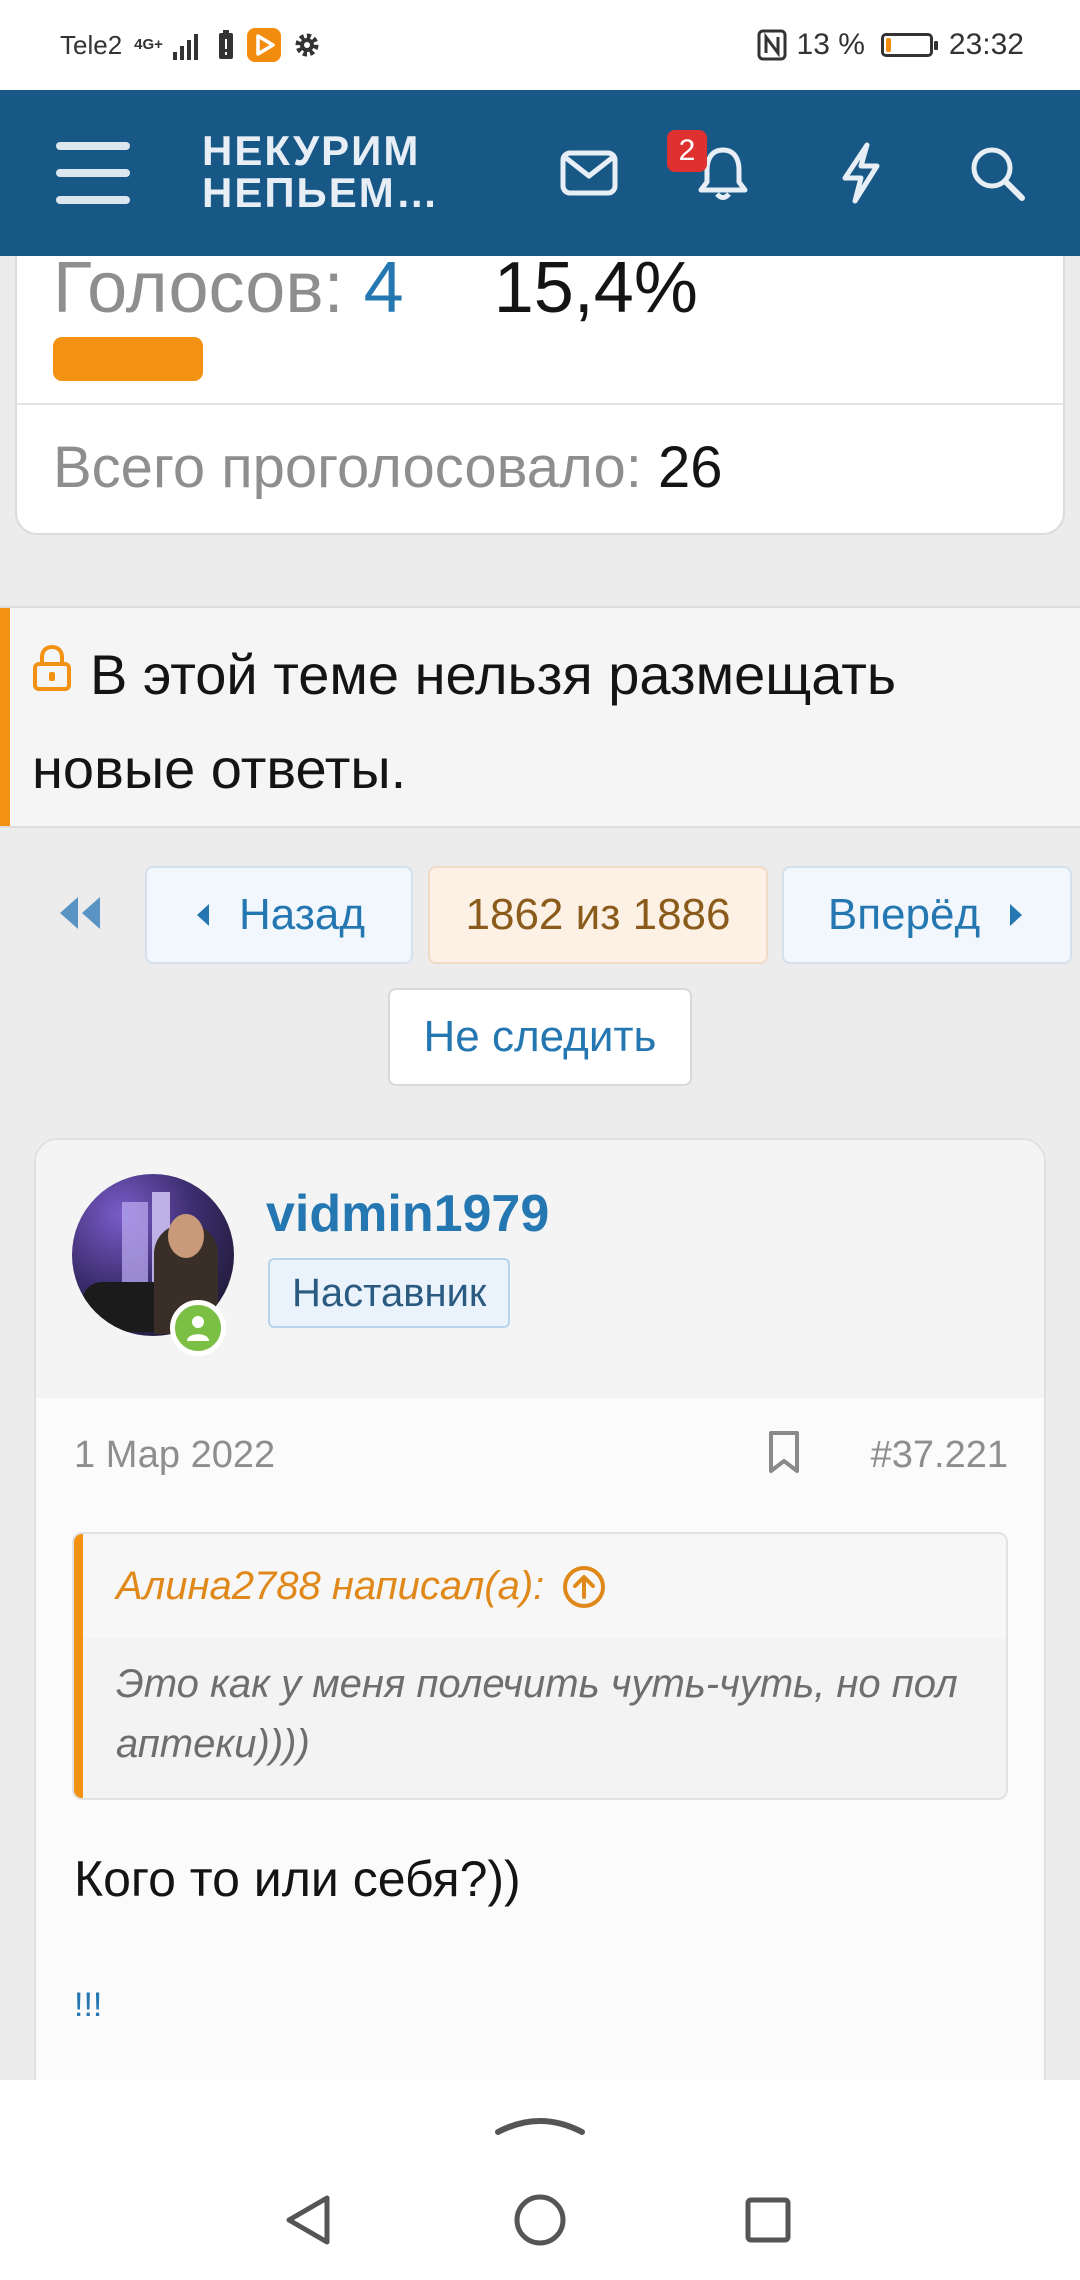 The height and width of the screenshot is (2280, 1080). Describe the element at coordinates (264, 45) in the screenshot. I see `play-app-icon` at that location.